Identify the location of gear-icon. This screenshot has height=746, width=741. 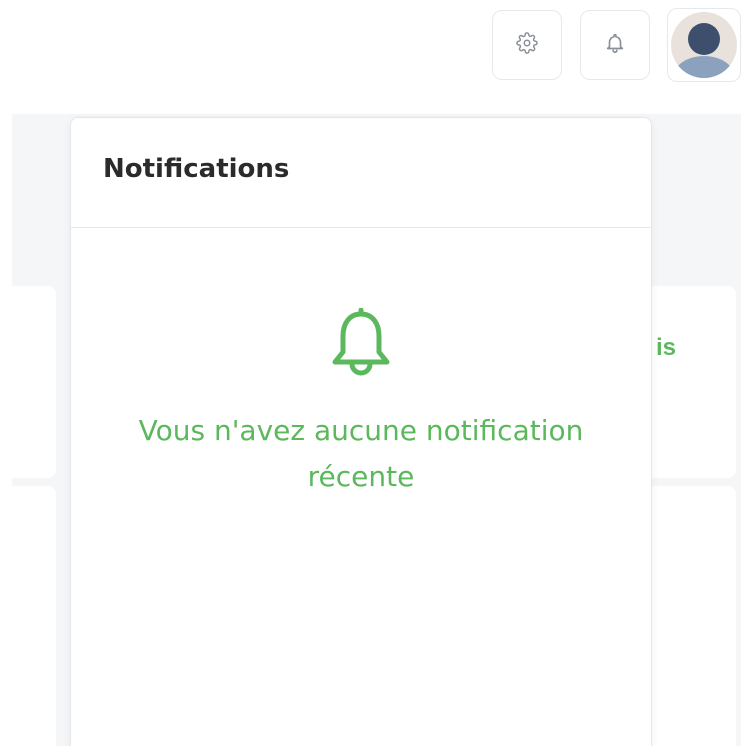
(527, 45).